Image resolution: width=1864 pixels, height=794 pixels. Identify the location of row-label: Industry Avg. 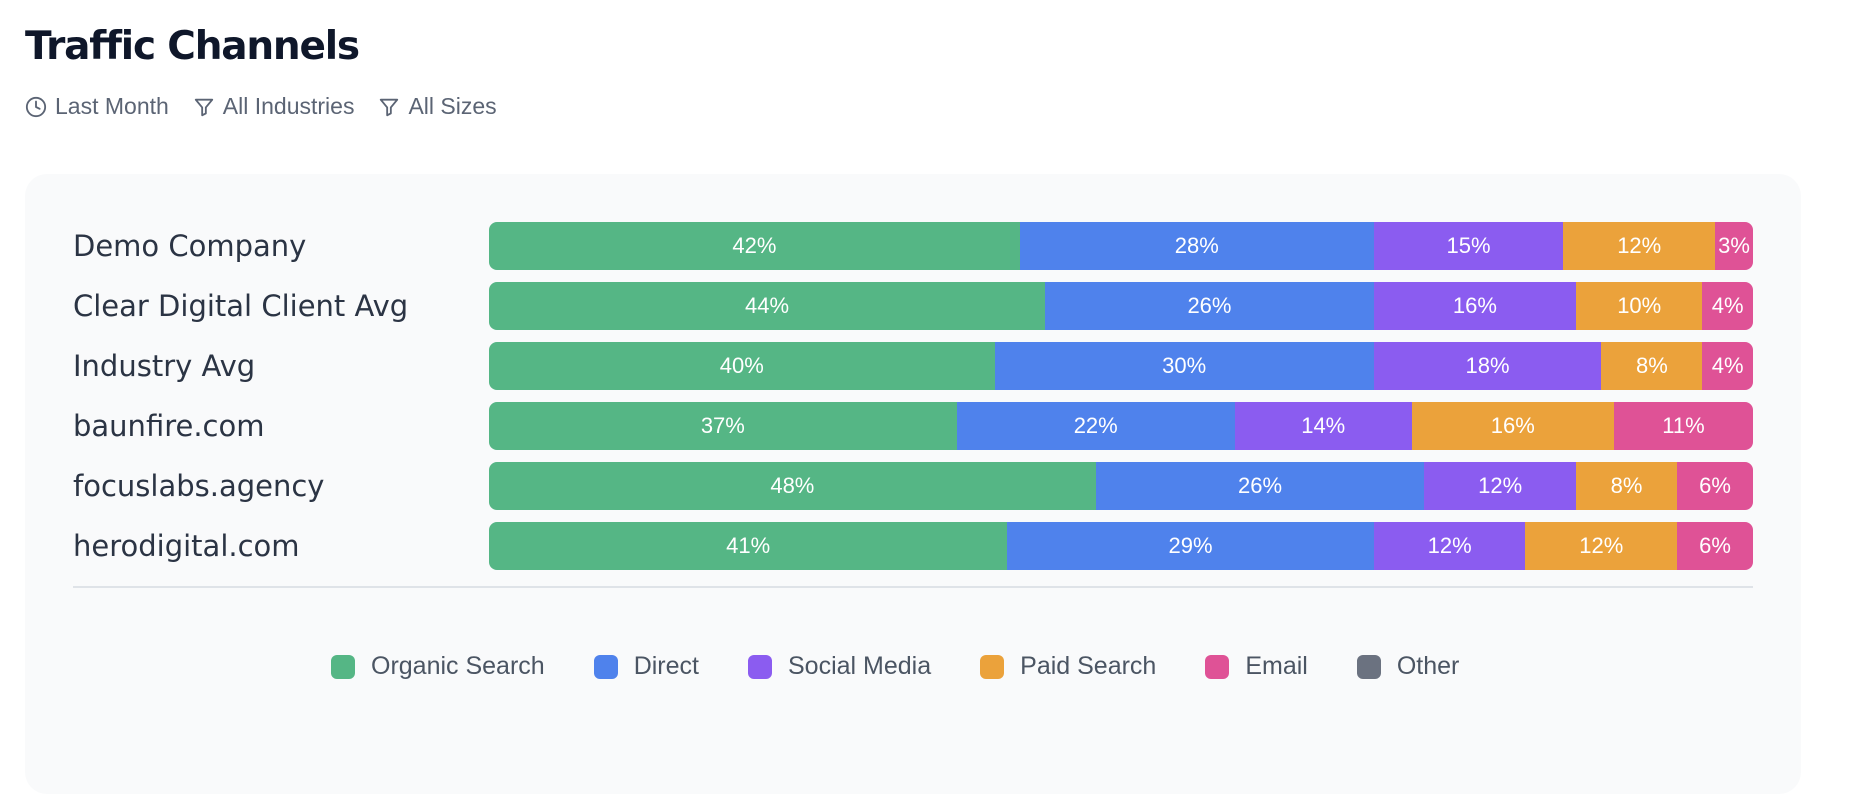
(164, 366).